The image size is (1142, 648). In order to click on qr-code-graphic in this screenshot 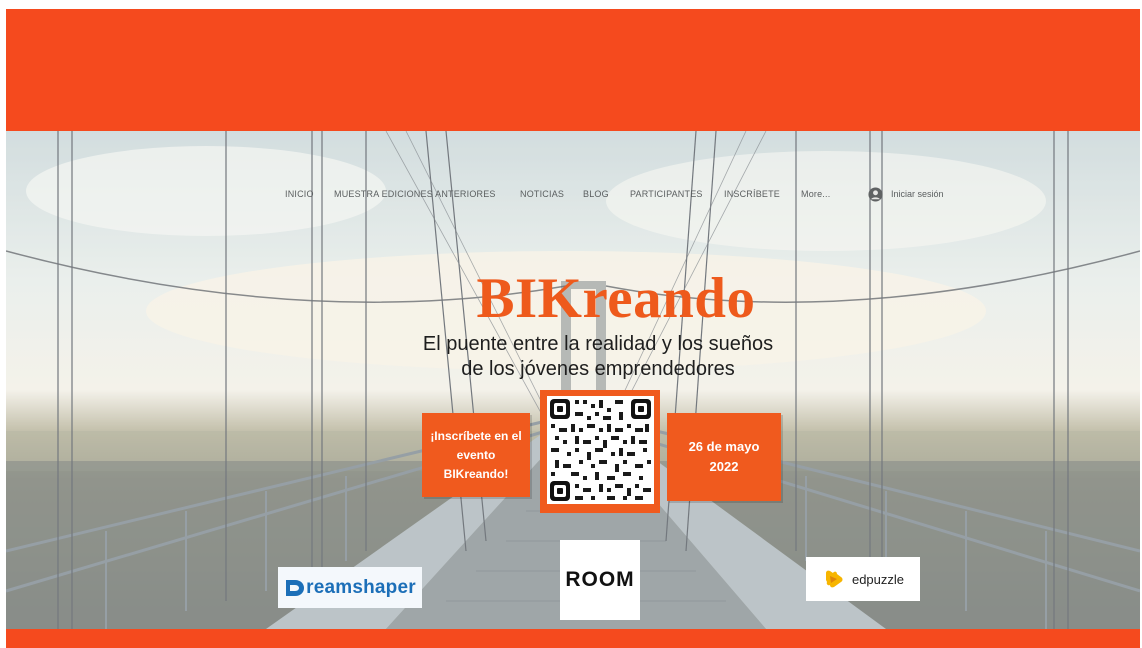, I will do `click(600, 450)`.